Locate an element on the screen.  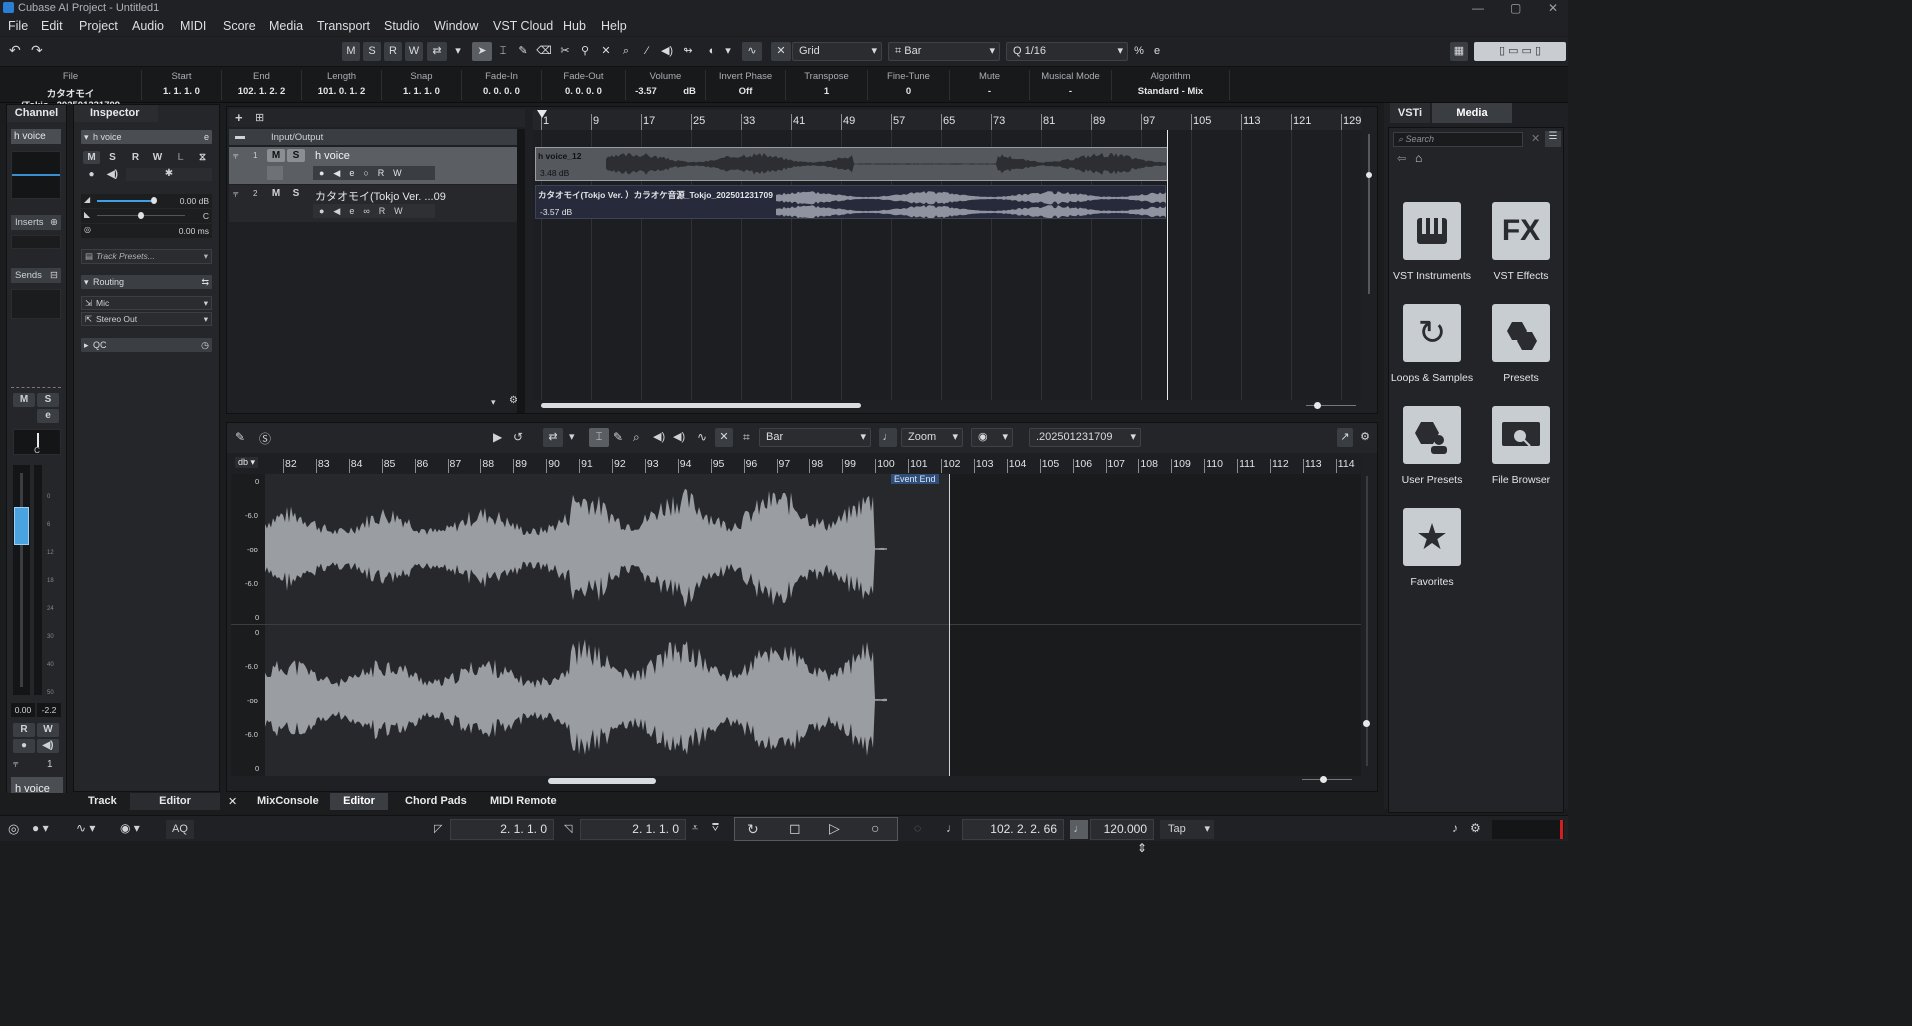
info-start: Start 1. 1. 1. 0 is located at coordinates (182, 85).